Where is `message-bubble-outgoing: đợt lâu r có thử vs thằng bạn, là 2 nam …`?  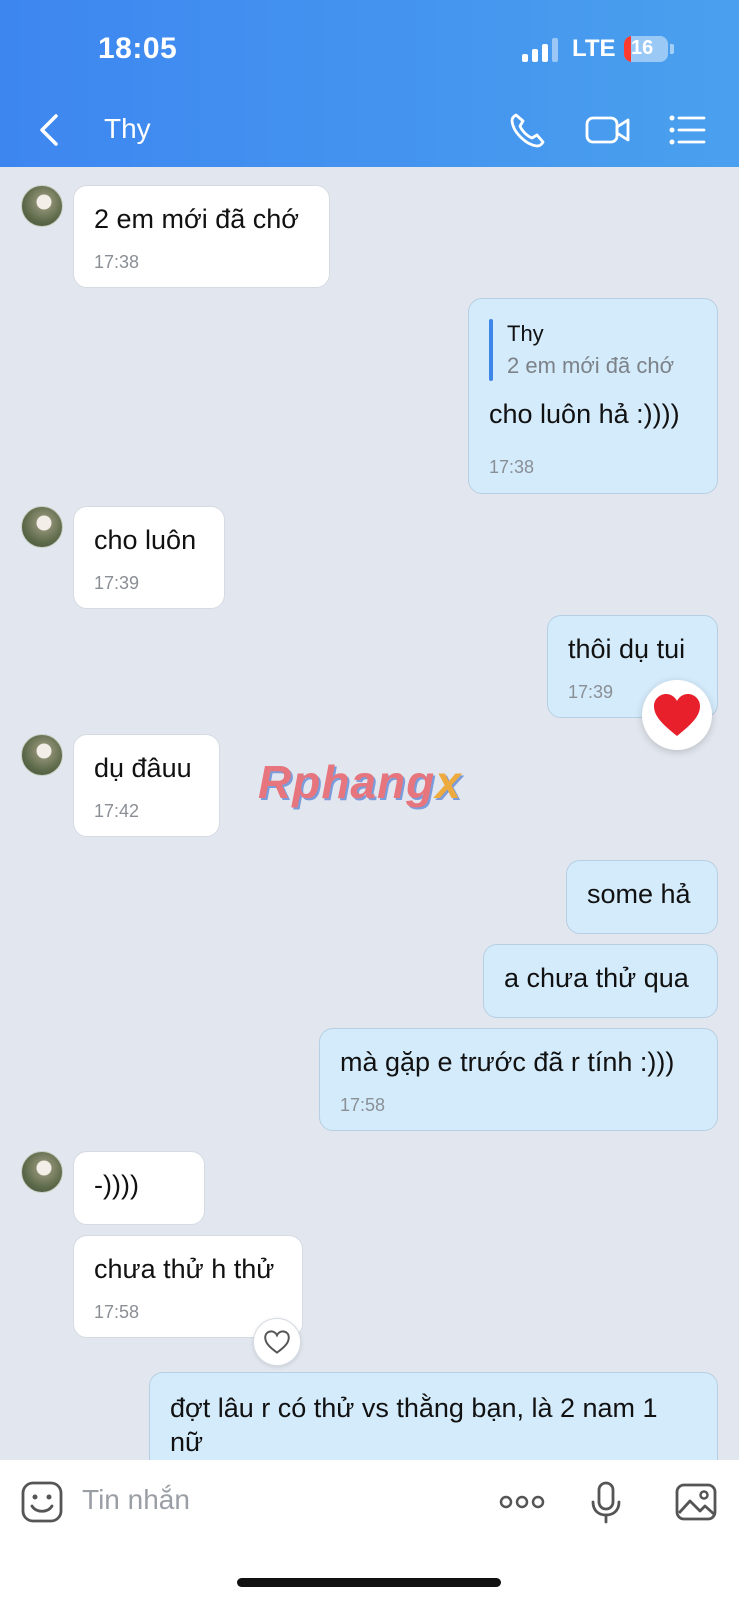
message-bubble-outgoing: đợt lâu r có thử vs thằng bạn, là 2 nam … is located at coordinates (433, 1416).